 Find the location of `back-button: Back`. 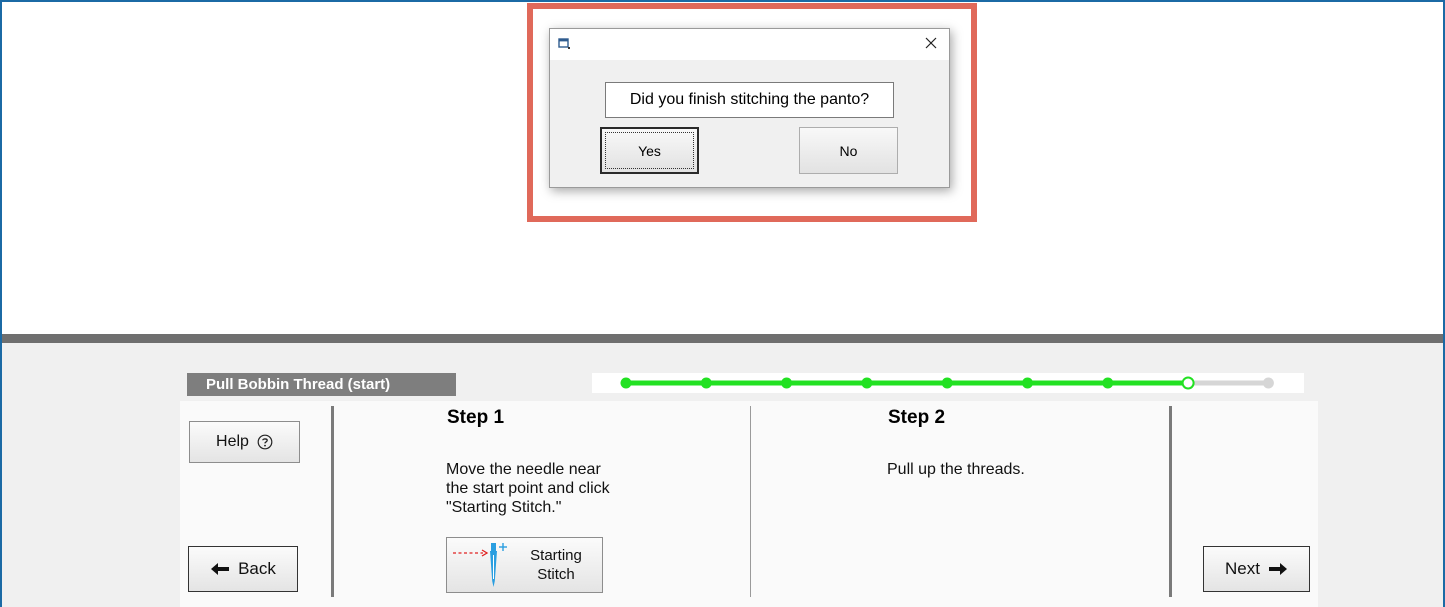

back-button: Back is located at coordinates (243, 569).